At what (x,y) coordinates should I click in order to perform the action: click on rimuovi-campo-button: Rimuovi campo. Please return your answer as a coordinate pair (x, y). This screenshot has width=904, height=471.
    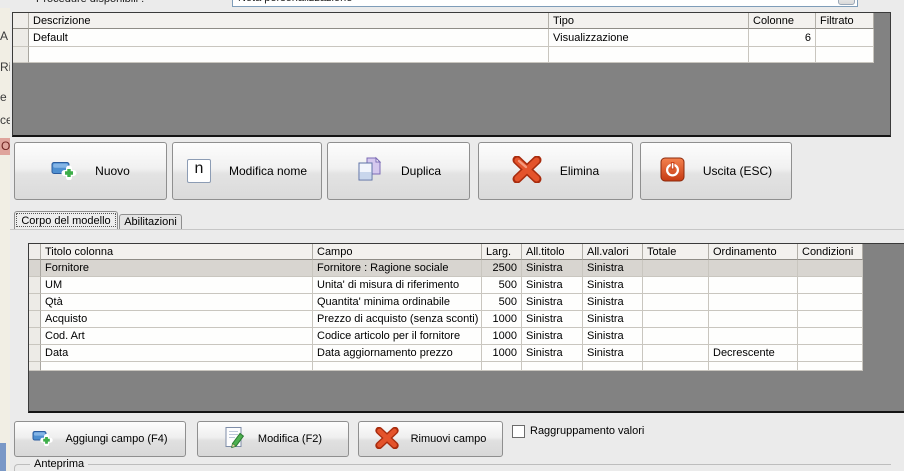
    Looking at the image, I should click on (430, 439).